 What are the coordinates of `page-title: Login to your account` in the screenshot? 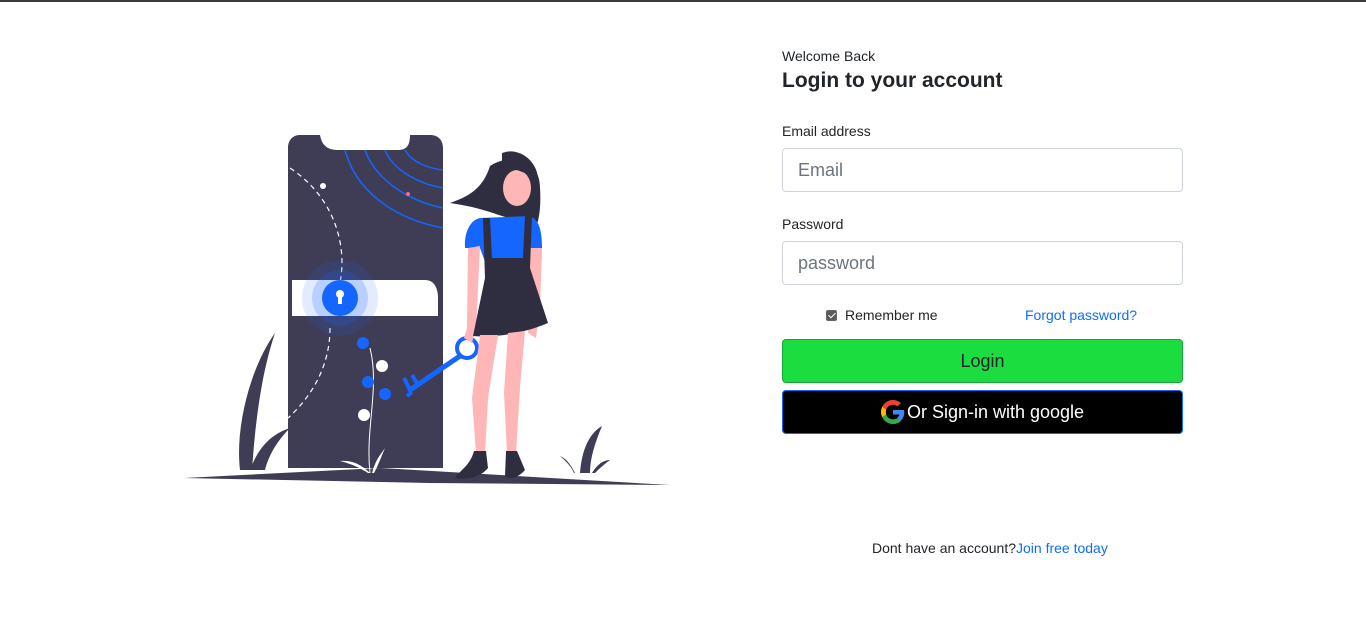 It's located at (892, 80).